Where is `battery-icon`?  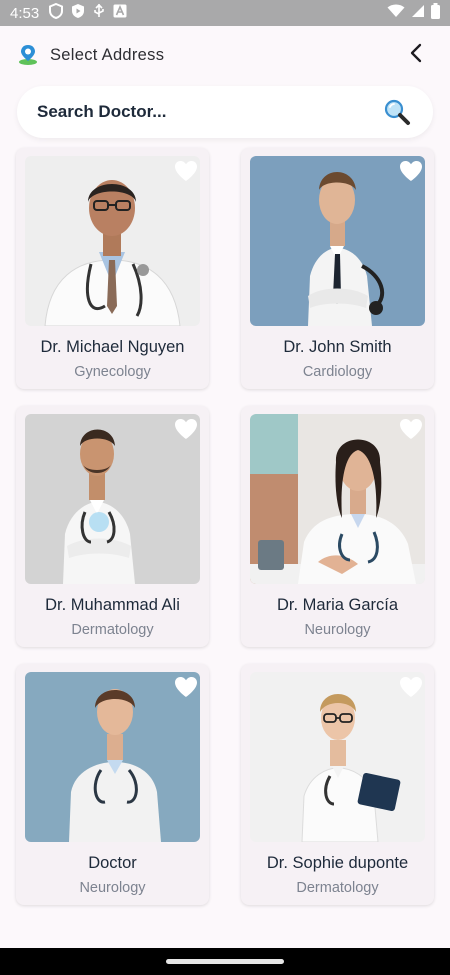 battery-icon is located at coordinates (435, 13).